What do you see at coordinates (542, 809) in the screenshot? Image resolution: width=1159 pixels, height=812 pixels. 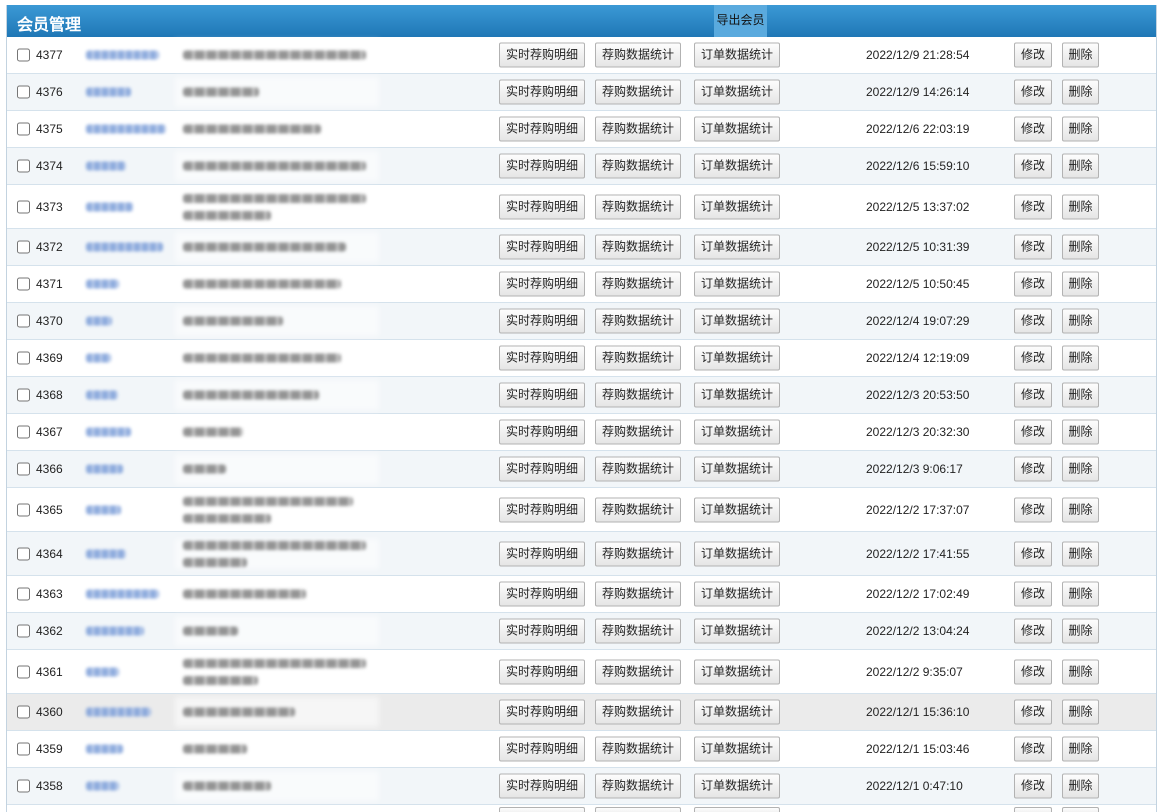 I see `realtime-recommend-detail-button-partial` at bounding box center [542, 809].